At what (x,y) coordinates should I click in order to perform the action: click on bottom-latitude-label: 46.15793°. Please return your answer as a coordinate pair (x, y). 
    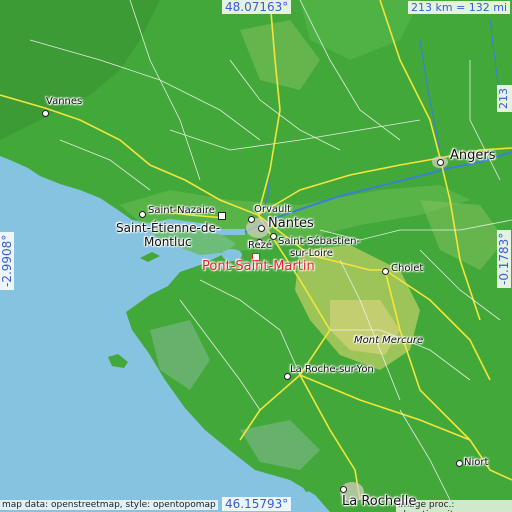
    Looking at the image, I should click on (257, 504).